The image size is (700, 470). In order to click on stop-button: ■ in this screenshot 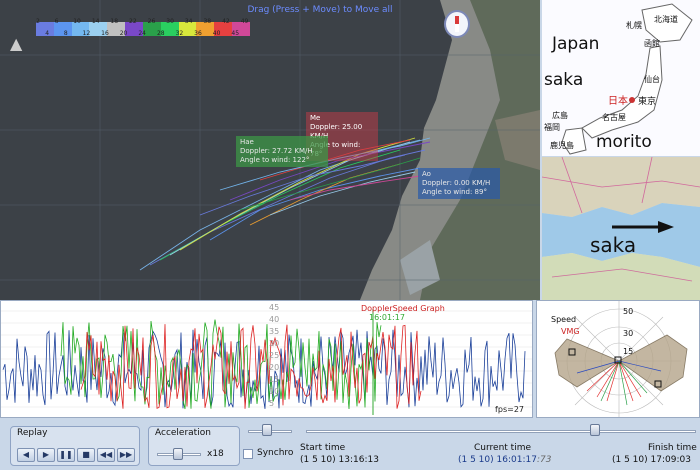, I will do `click(86, 455)`.